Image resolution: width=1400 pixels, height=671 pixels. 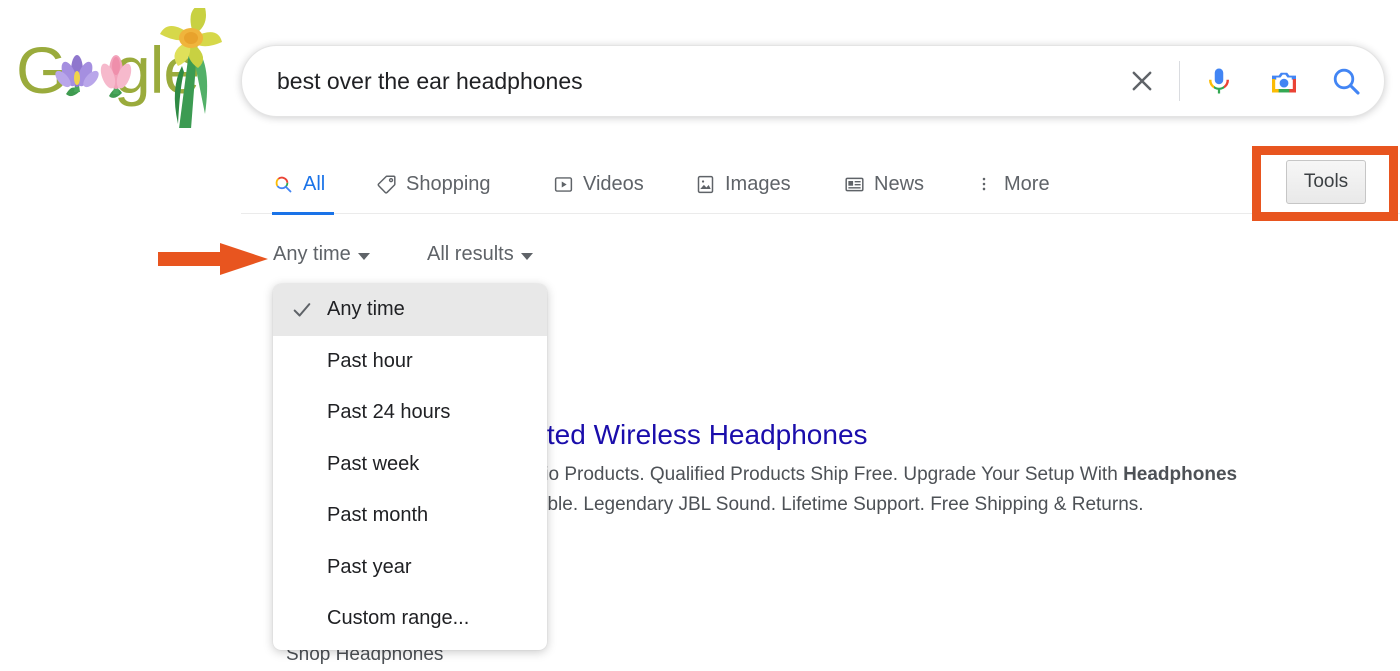 I want to click on dropdown-item-label: Past year, so click(x=369, y=566).